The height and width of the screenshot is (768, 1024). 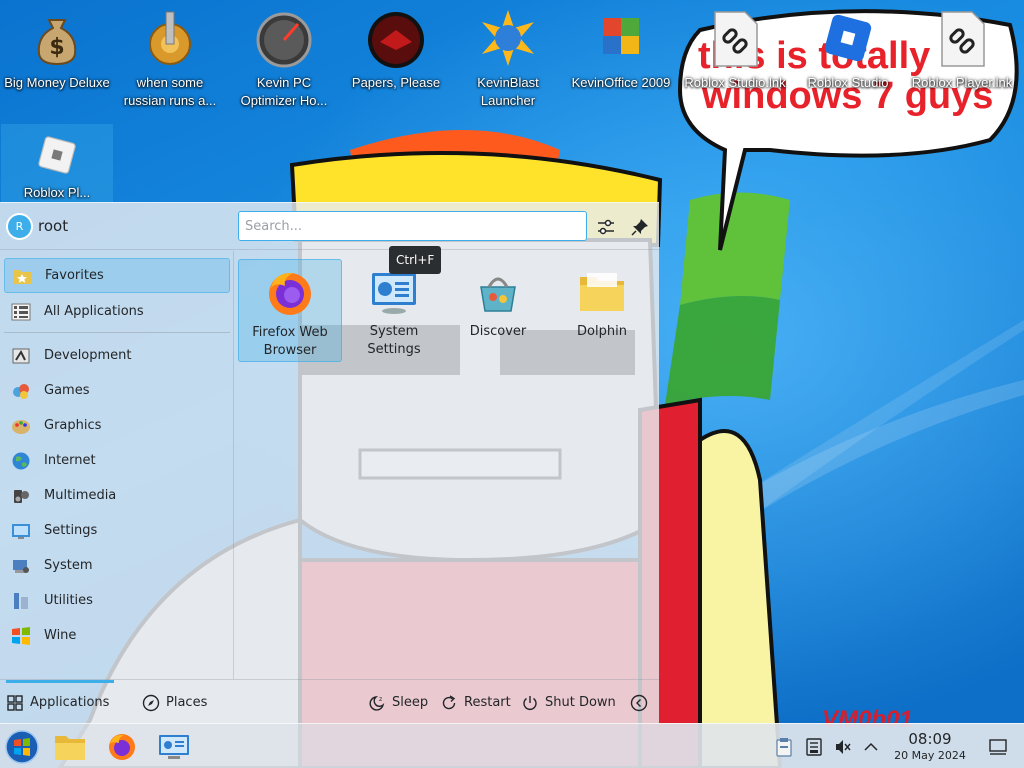 What do you see at coordinates (377, 703) in the screenshot?
I see `sleep-icon: z` at bounding box center [377, 703].